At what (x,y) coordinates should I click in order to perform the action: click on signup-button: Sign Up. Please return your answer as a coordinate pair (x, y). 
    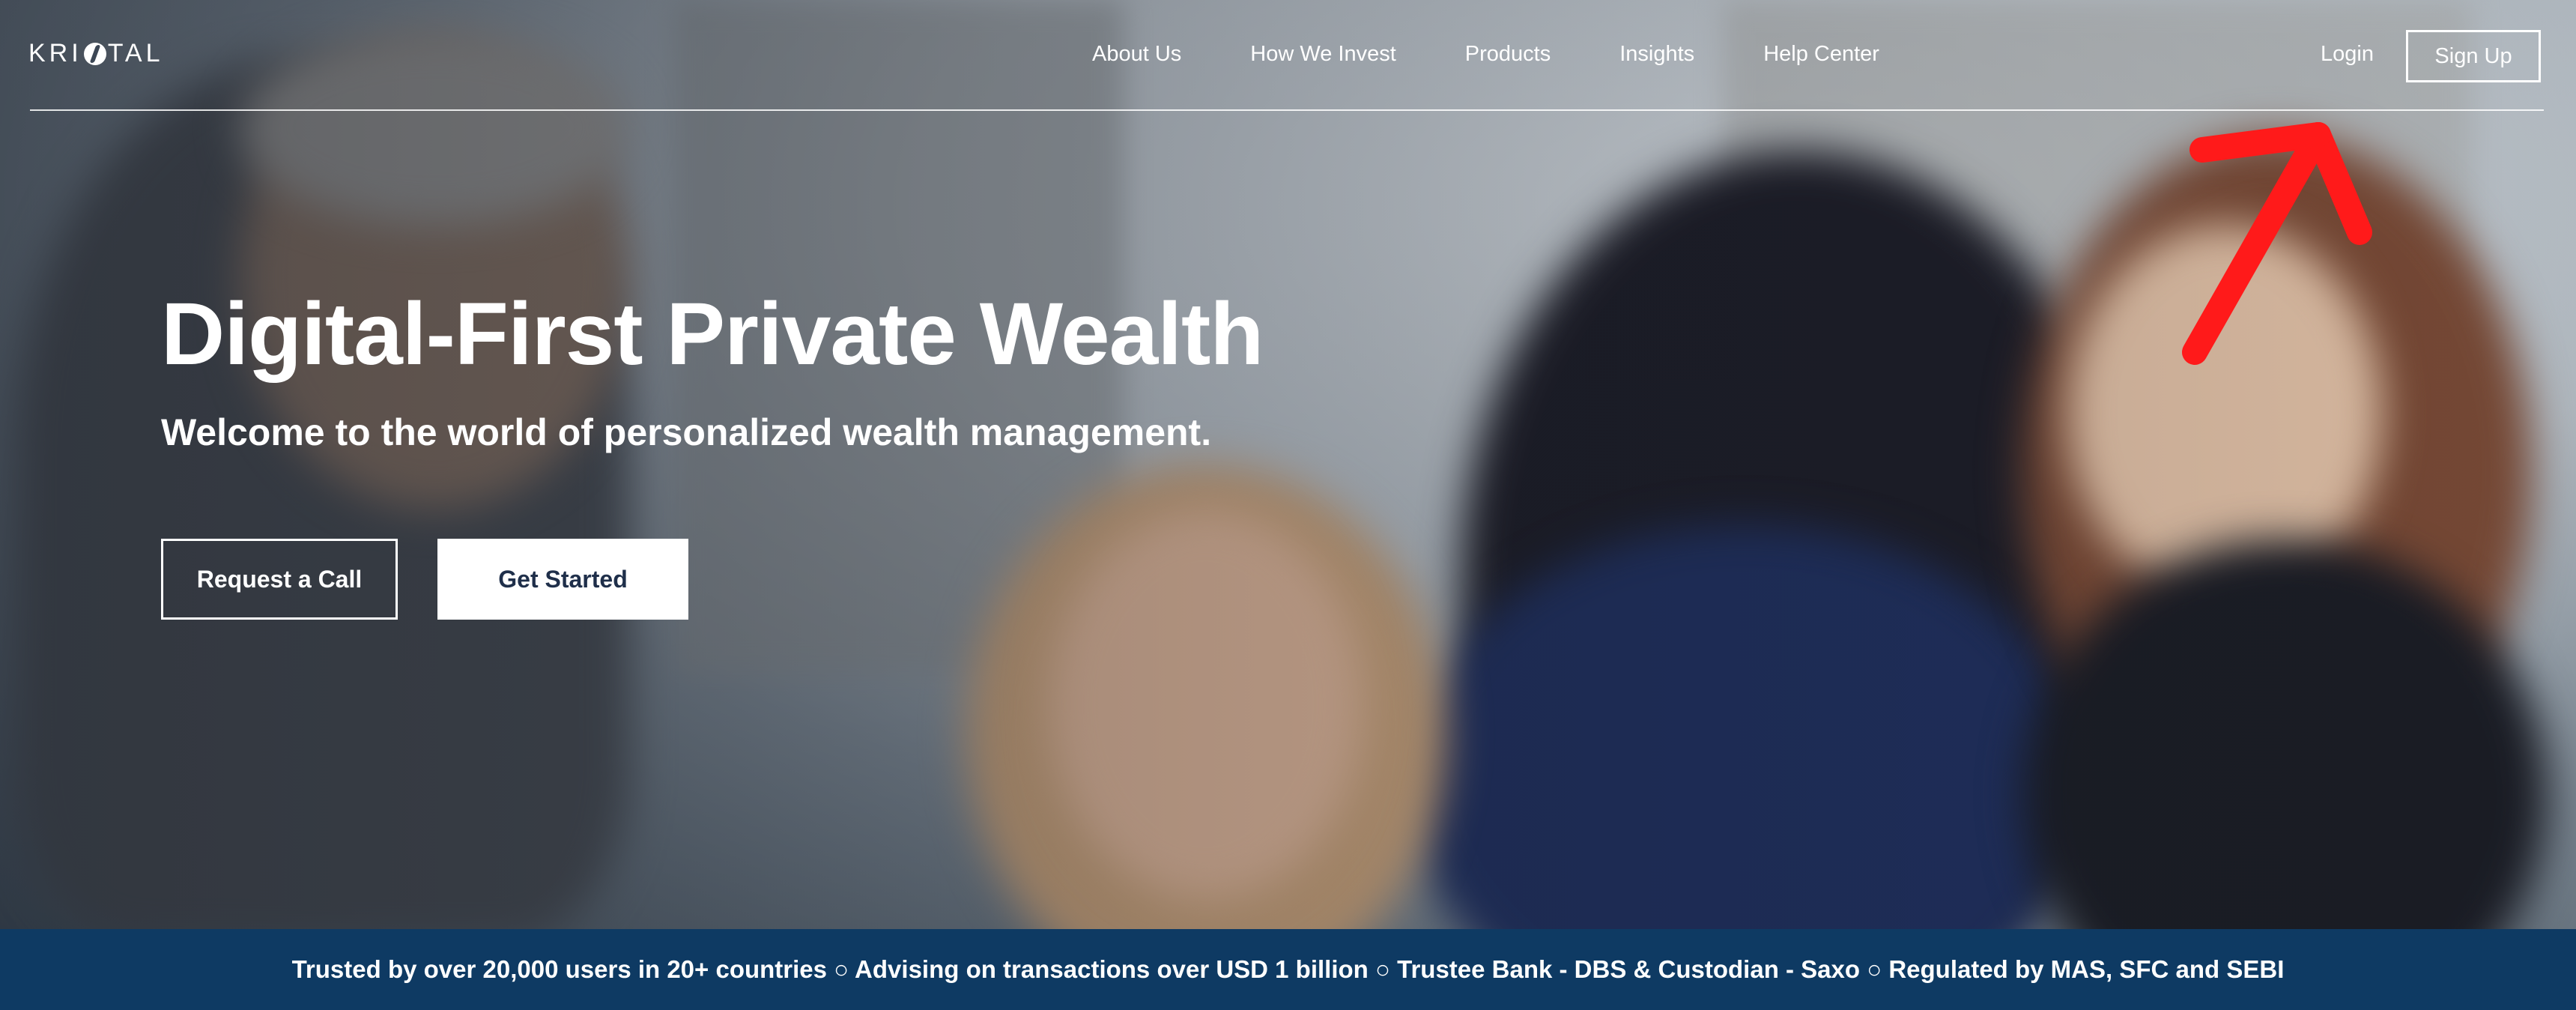
    Looking at the image, I should click on (2473, 56).